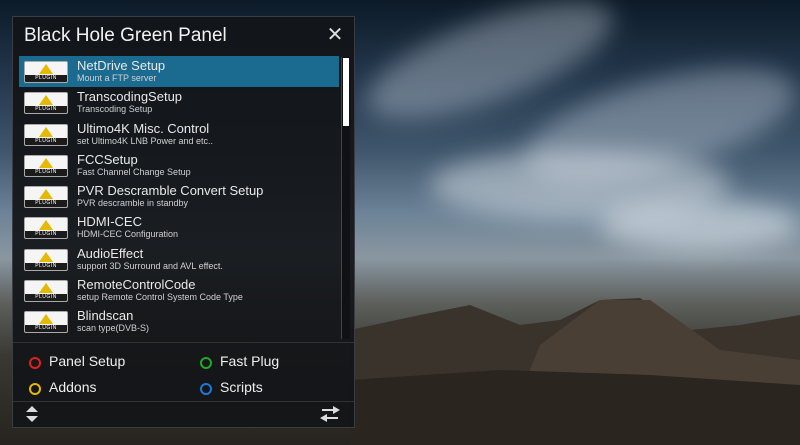 This screenshot has height=445, width=800. Describe the element at coordinates (179, 321) in the screenshot. I see `plugin-list-item: PLUGIN Blindscan scan type(DVB-S)` at that location.